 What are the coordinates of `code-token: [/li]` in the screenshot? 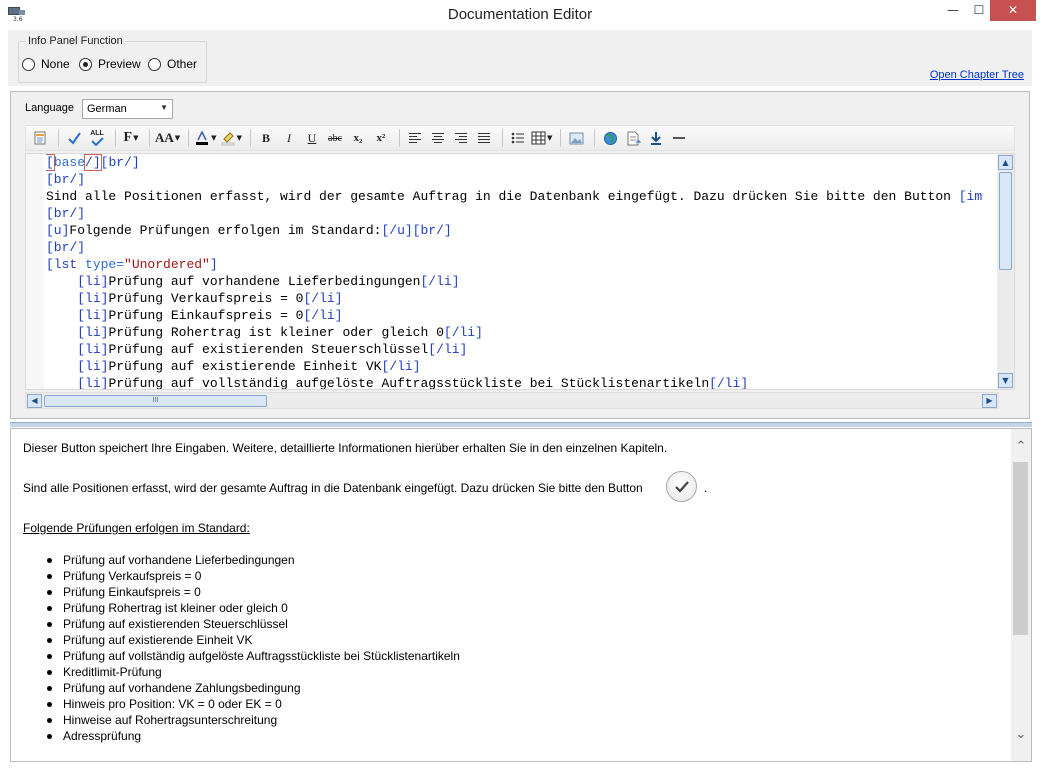 It's located at (323, 298).